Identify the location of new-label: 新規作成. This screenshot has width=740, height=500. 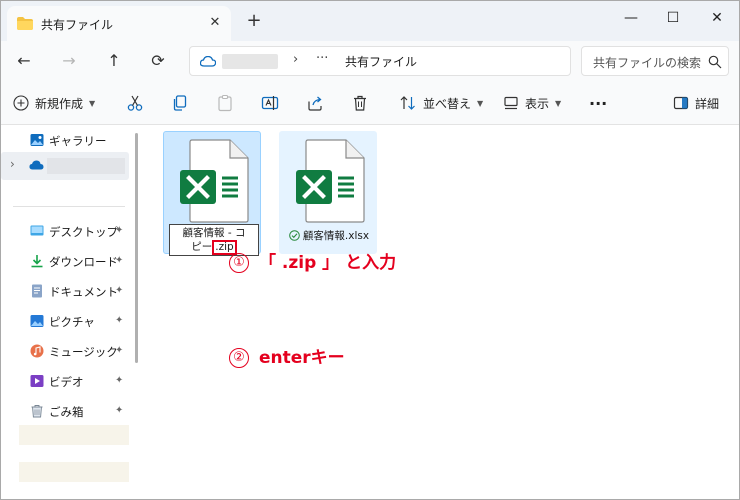
(59, 103).